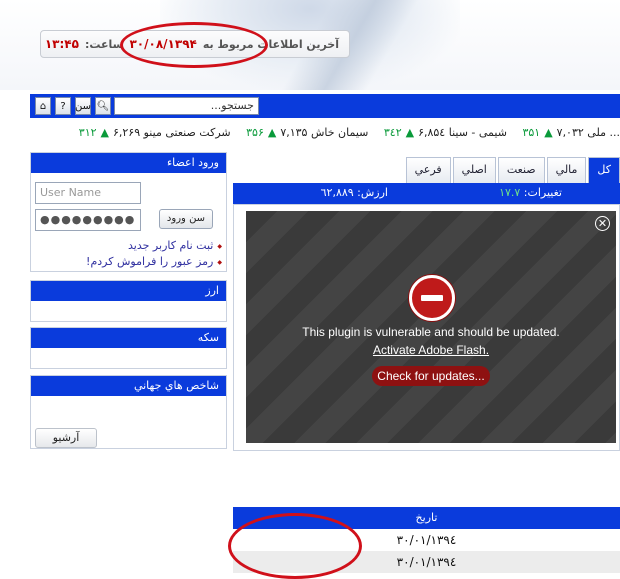  I want to click on index-tabs: كل مالي صنعت اصلي فرعي, so click(512, 170).